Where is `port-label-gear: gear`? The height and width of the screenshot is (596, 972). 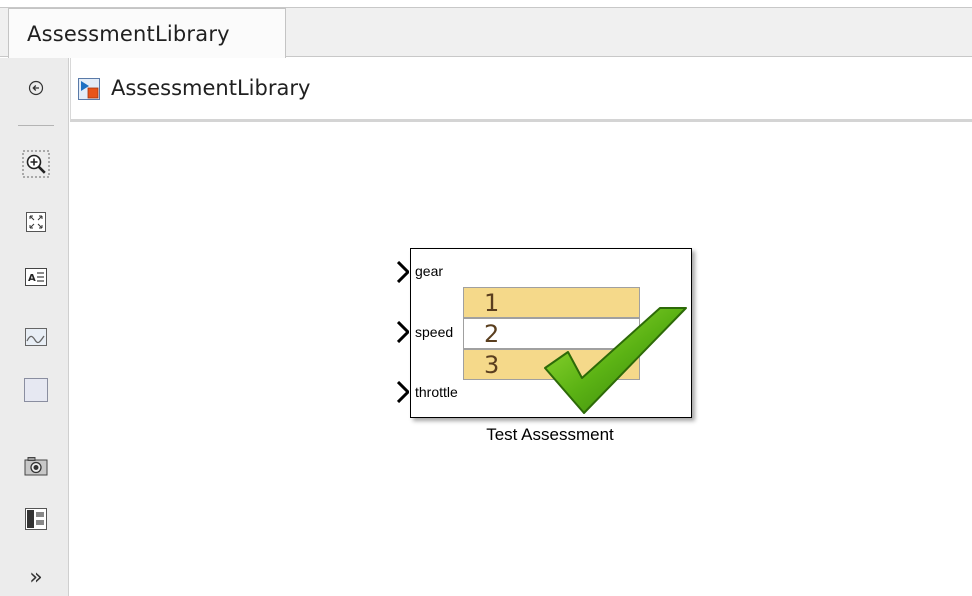
port-label-gear: gear is located at coordinates (429, 271).